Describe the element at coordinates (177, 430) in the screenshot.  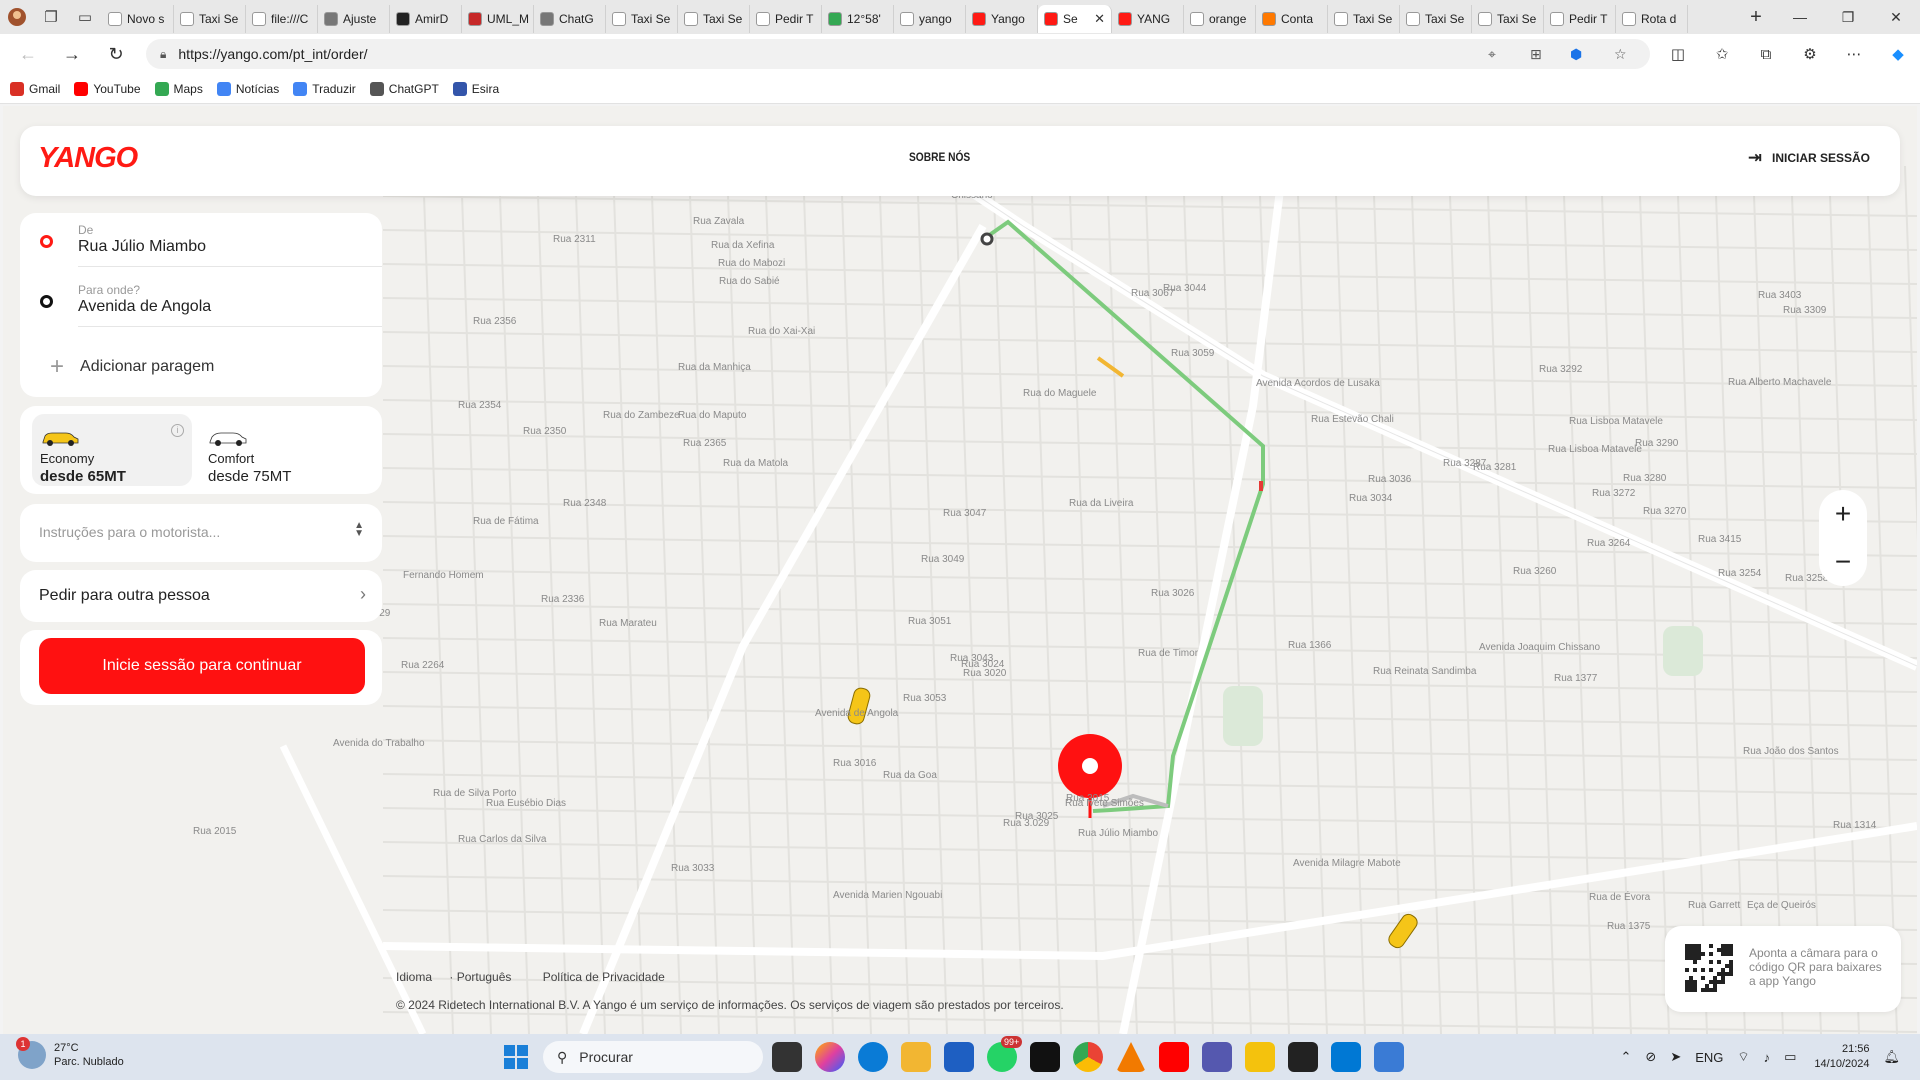
I see `info-icon: i` at that location.